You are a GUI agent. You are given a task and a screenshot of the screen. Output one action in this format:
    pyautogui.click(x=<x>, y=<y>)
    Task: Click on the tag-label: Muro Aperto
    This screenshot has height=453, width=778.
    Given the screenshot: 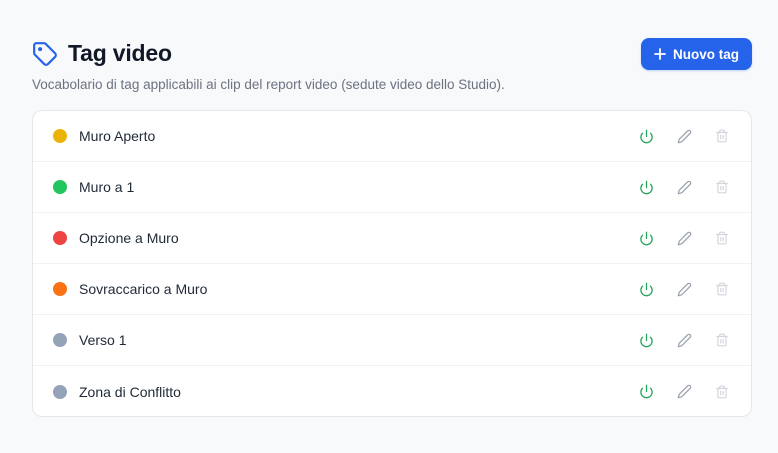 What is the action you would take?
    pyautogui.click(x=117, y=136)
    